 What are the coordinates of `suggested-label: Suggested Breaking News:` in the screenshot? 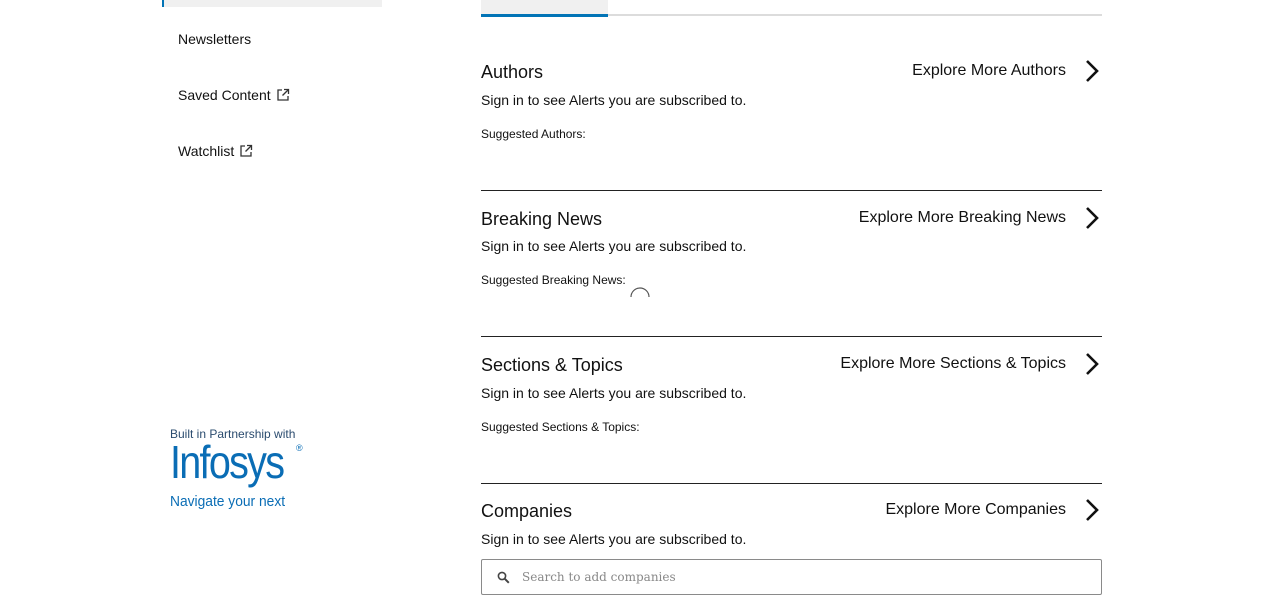 It's located at (553, 280).